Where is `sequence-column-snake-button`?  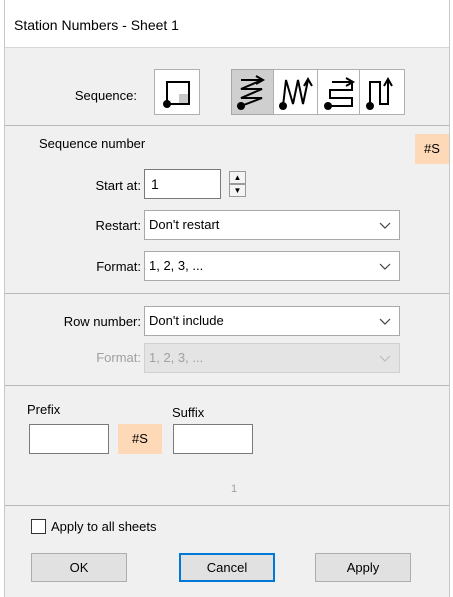 sequence-column-snake-button is located at coordinates (296, 92).